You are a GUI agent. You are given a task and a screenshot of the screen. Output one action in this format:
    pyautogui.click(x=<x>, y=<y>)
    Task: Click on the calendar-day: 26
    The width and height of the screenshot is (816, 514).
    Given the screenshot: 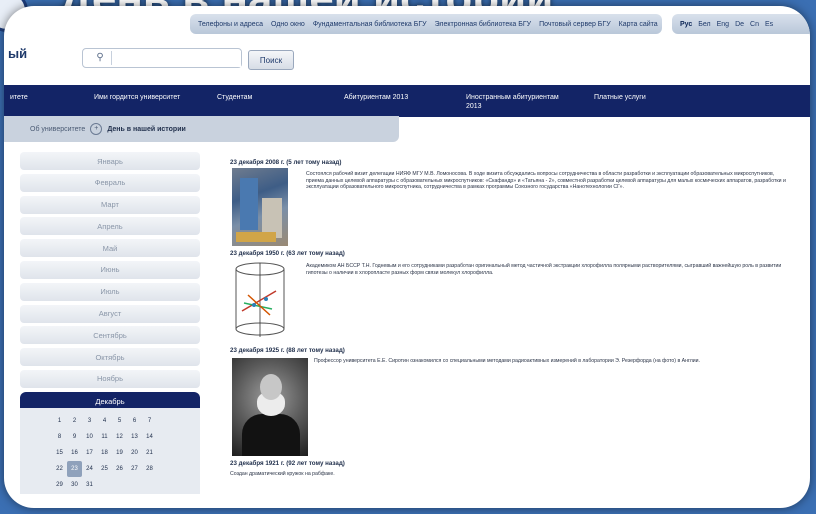 What is the action you would take?
    pyautogui.click(x=119, y=469)
    